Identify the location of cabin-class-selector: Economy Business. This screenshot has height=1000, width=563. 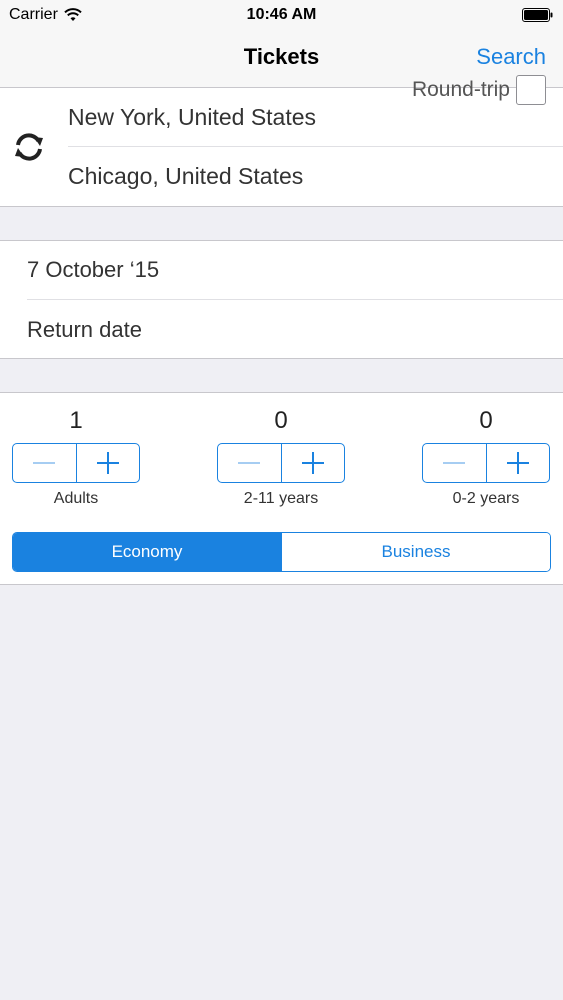
(281, 552).